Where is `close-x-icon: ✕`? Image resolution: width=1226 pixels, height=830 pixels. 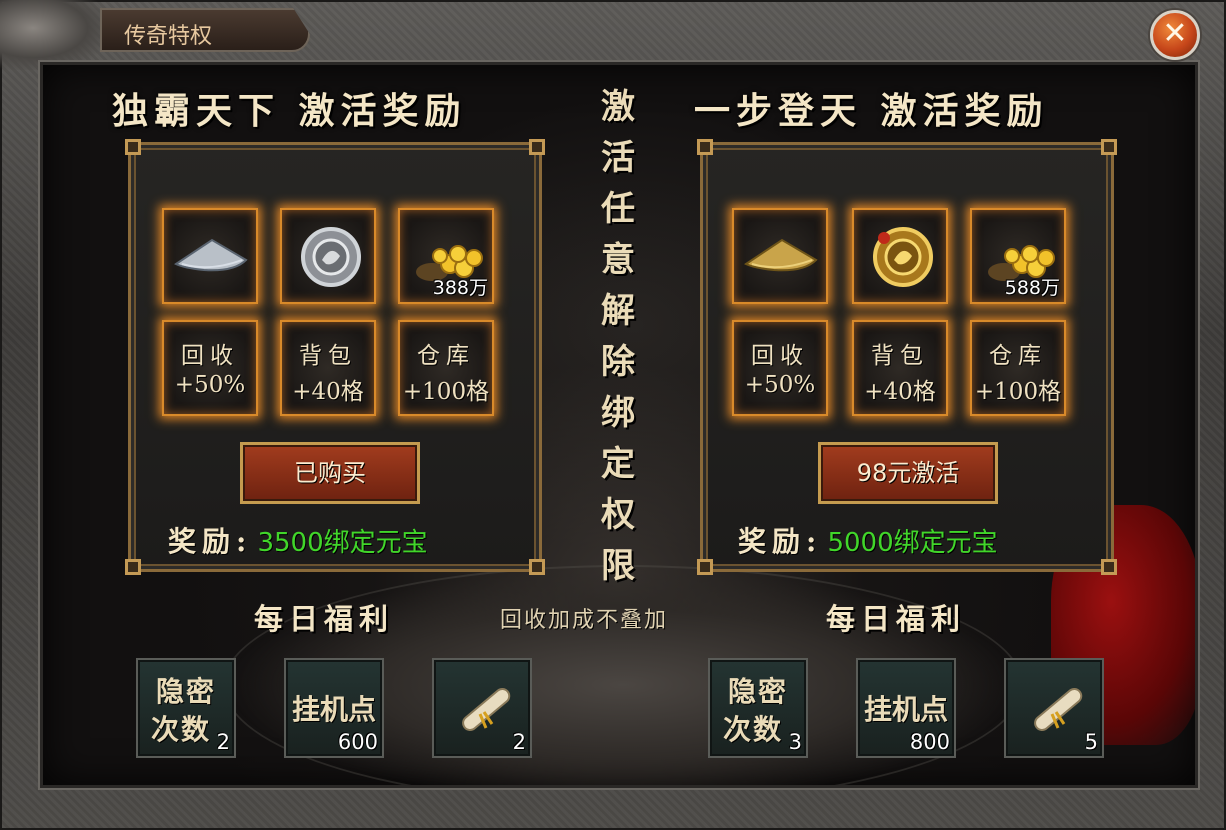 close-x-icon: ✕ is located at coordinates (1175, 33).